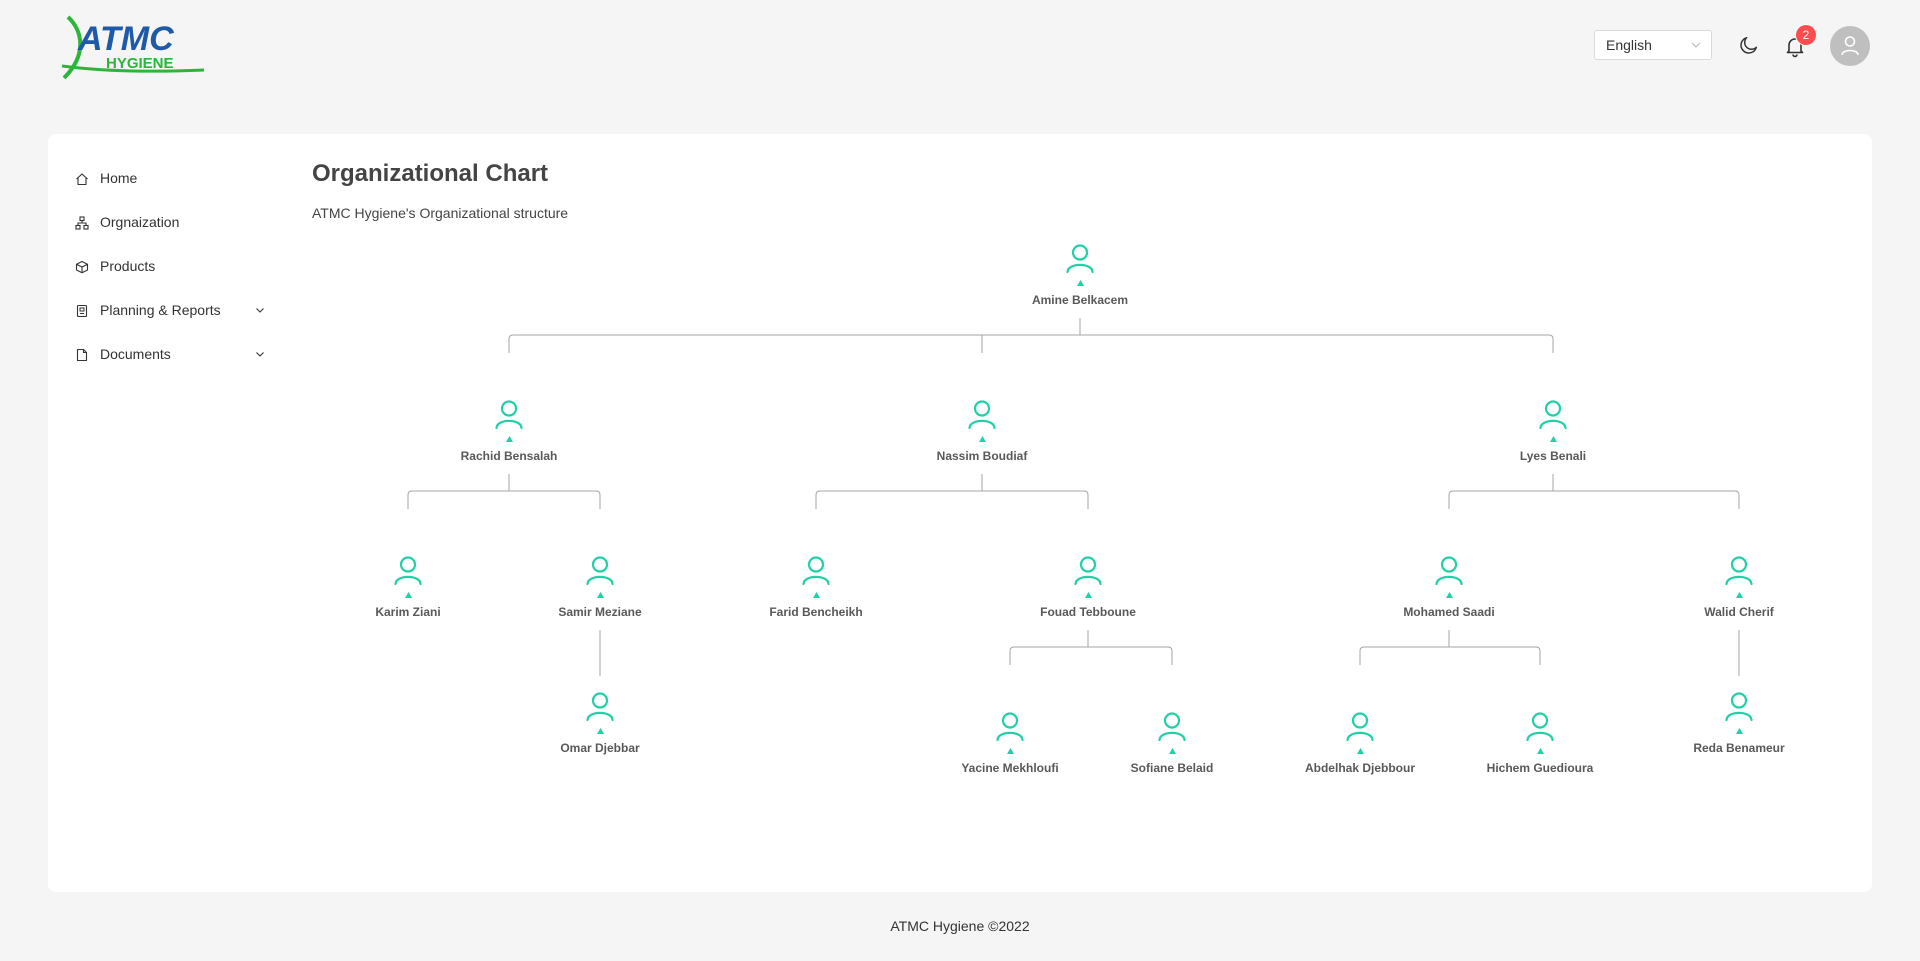 The image size is (1920, 961). Describe the element at coordinates (960, 926) in the screenshot. I see `footer: ATMC Hygiene ©2022` at that location.